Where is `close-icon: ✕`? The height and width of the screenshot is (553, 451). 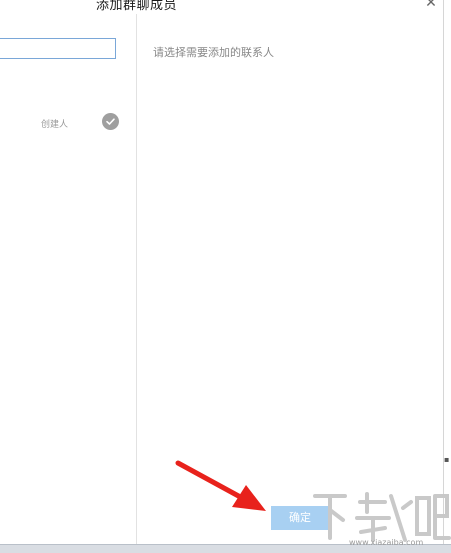
close-icon: ✕ is located at coordinates (431, 7).